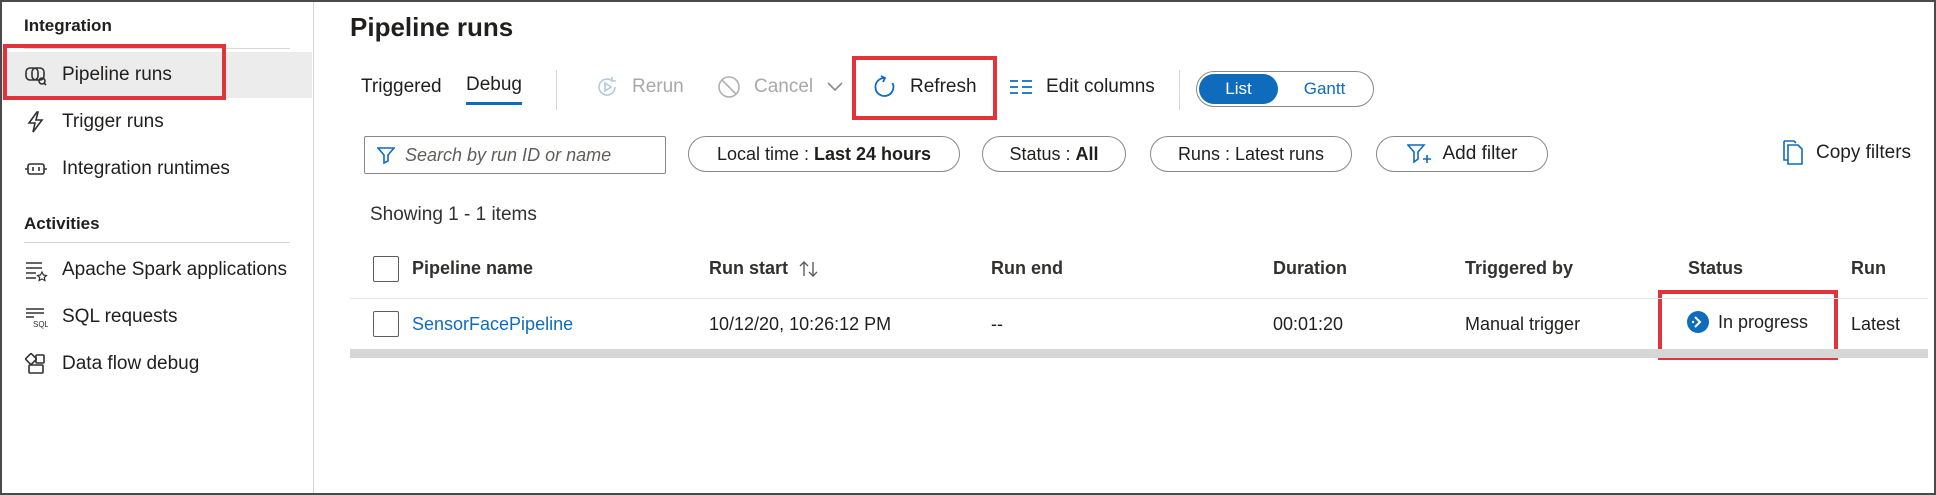 The width and height of the screenshot is (1936, 495). I want to click on pipeline-name-link: SensorFacePipeline, so click(492, 324).